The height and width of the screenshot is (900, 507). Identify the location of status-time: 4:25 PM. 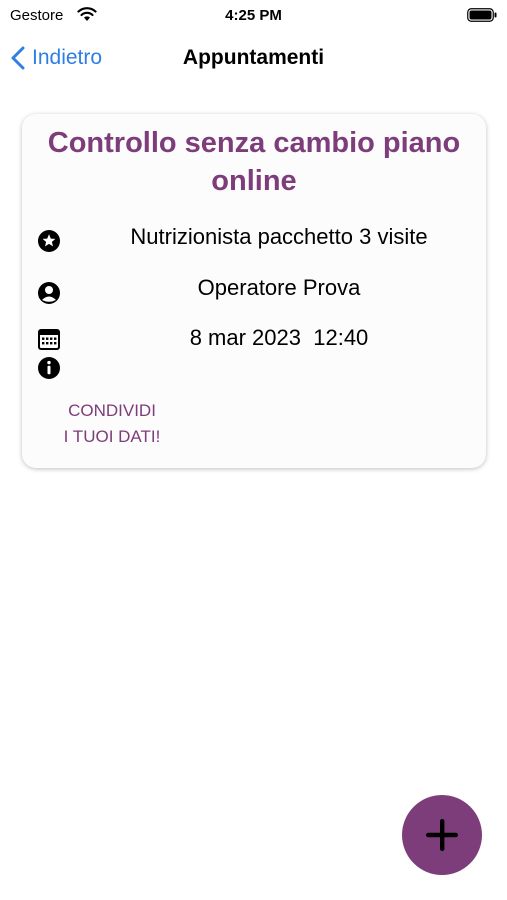
(253, 15).